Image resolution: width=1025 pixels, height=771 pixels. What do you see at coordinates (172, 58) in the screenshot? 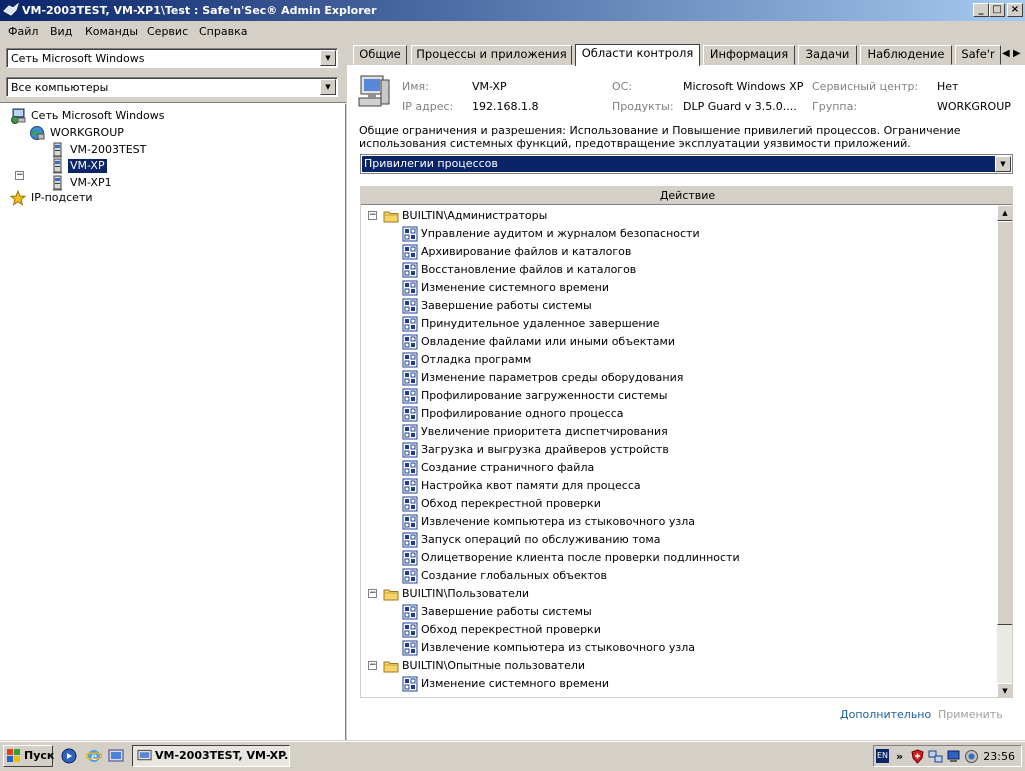
I see `network-combo: Сеть Microsoft Windows ▼` at bounding box center [172, 58].